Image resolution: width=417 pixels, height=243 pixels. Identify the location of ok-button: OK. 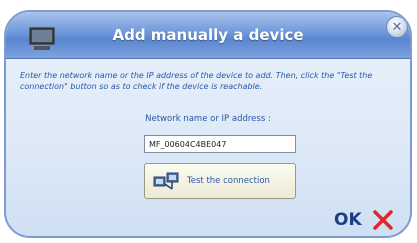
(348, 220).